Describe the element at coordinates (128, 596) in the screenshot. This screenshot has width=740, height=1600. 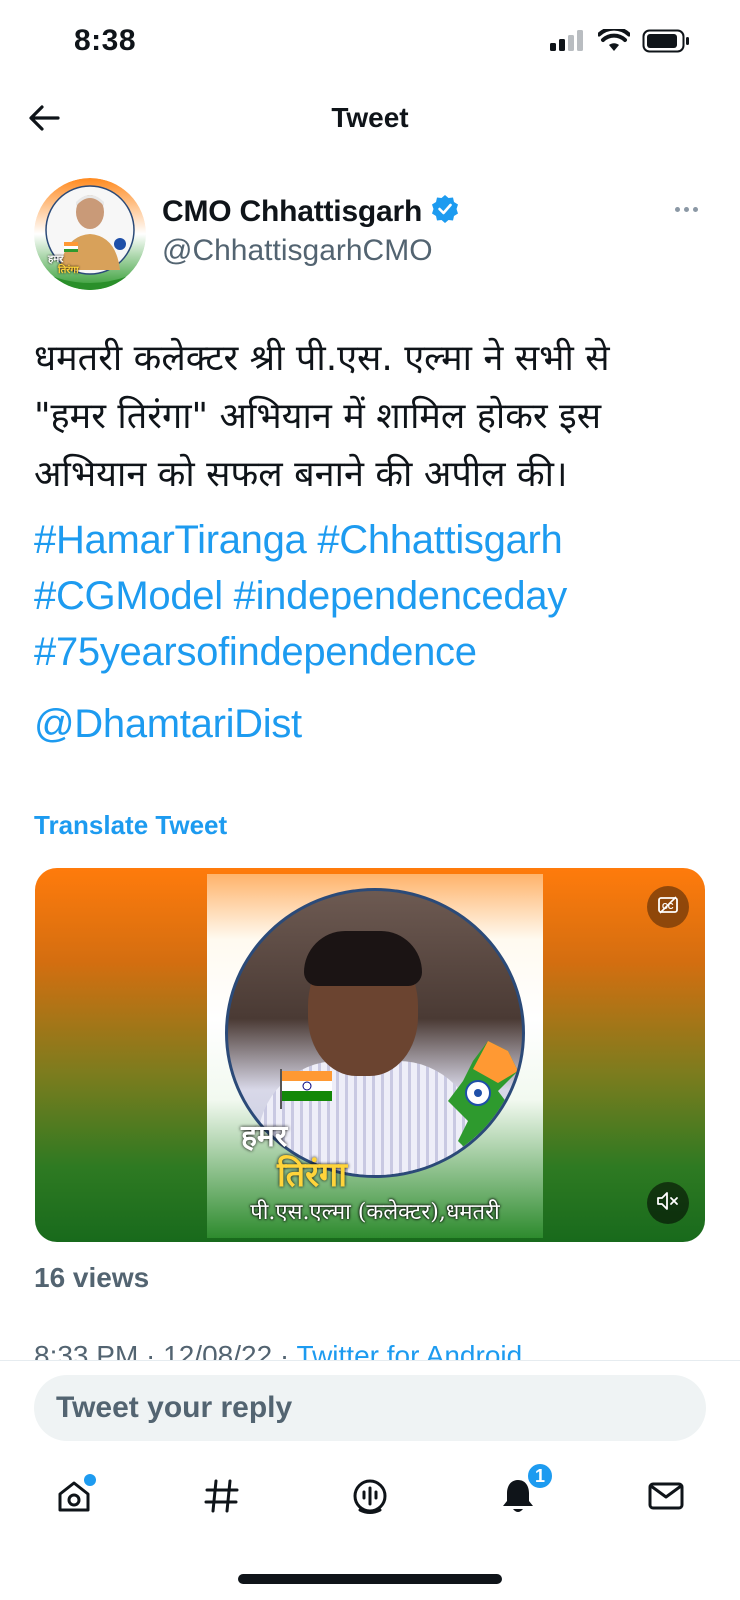
I see `hashtag-link: #CGModel` at that location.